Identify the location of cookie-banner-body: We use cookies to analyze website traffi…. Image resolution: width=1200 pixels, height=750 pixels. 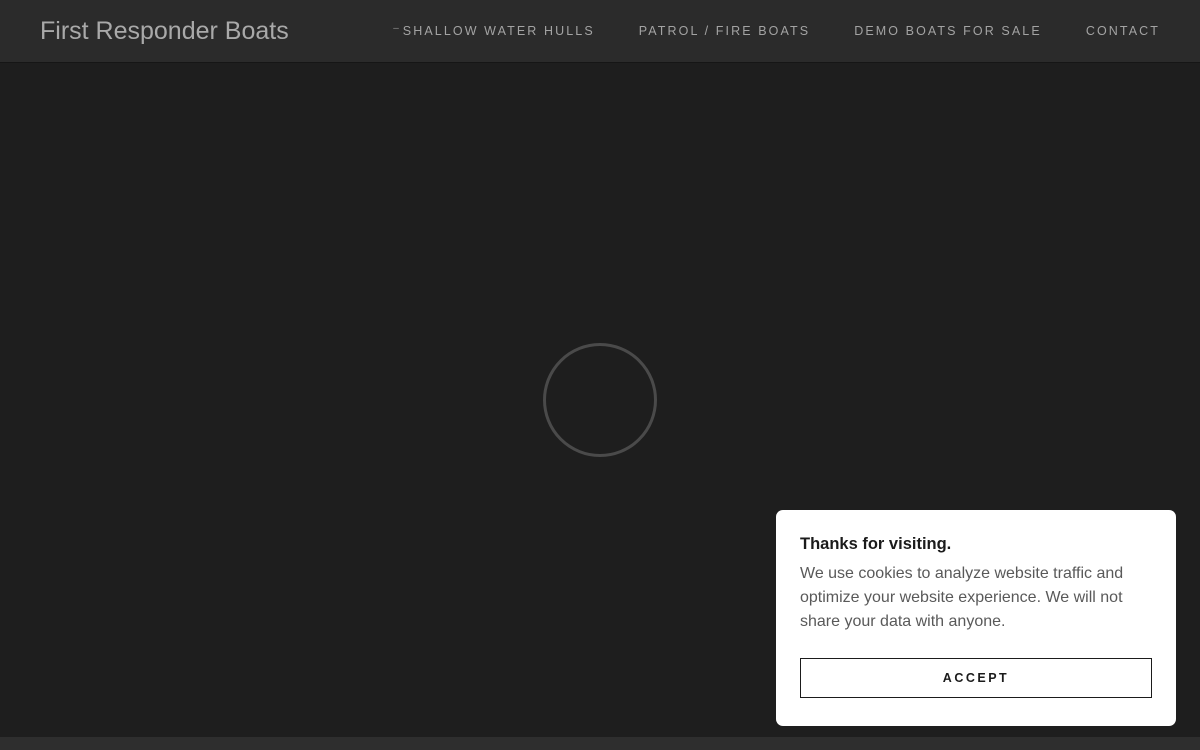
(962, 597).